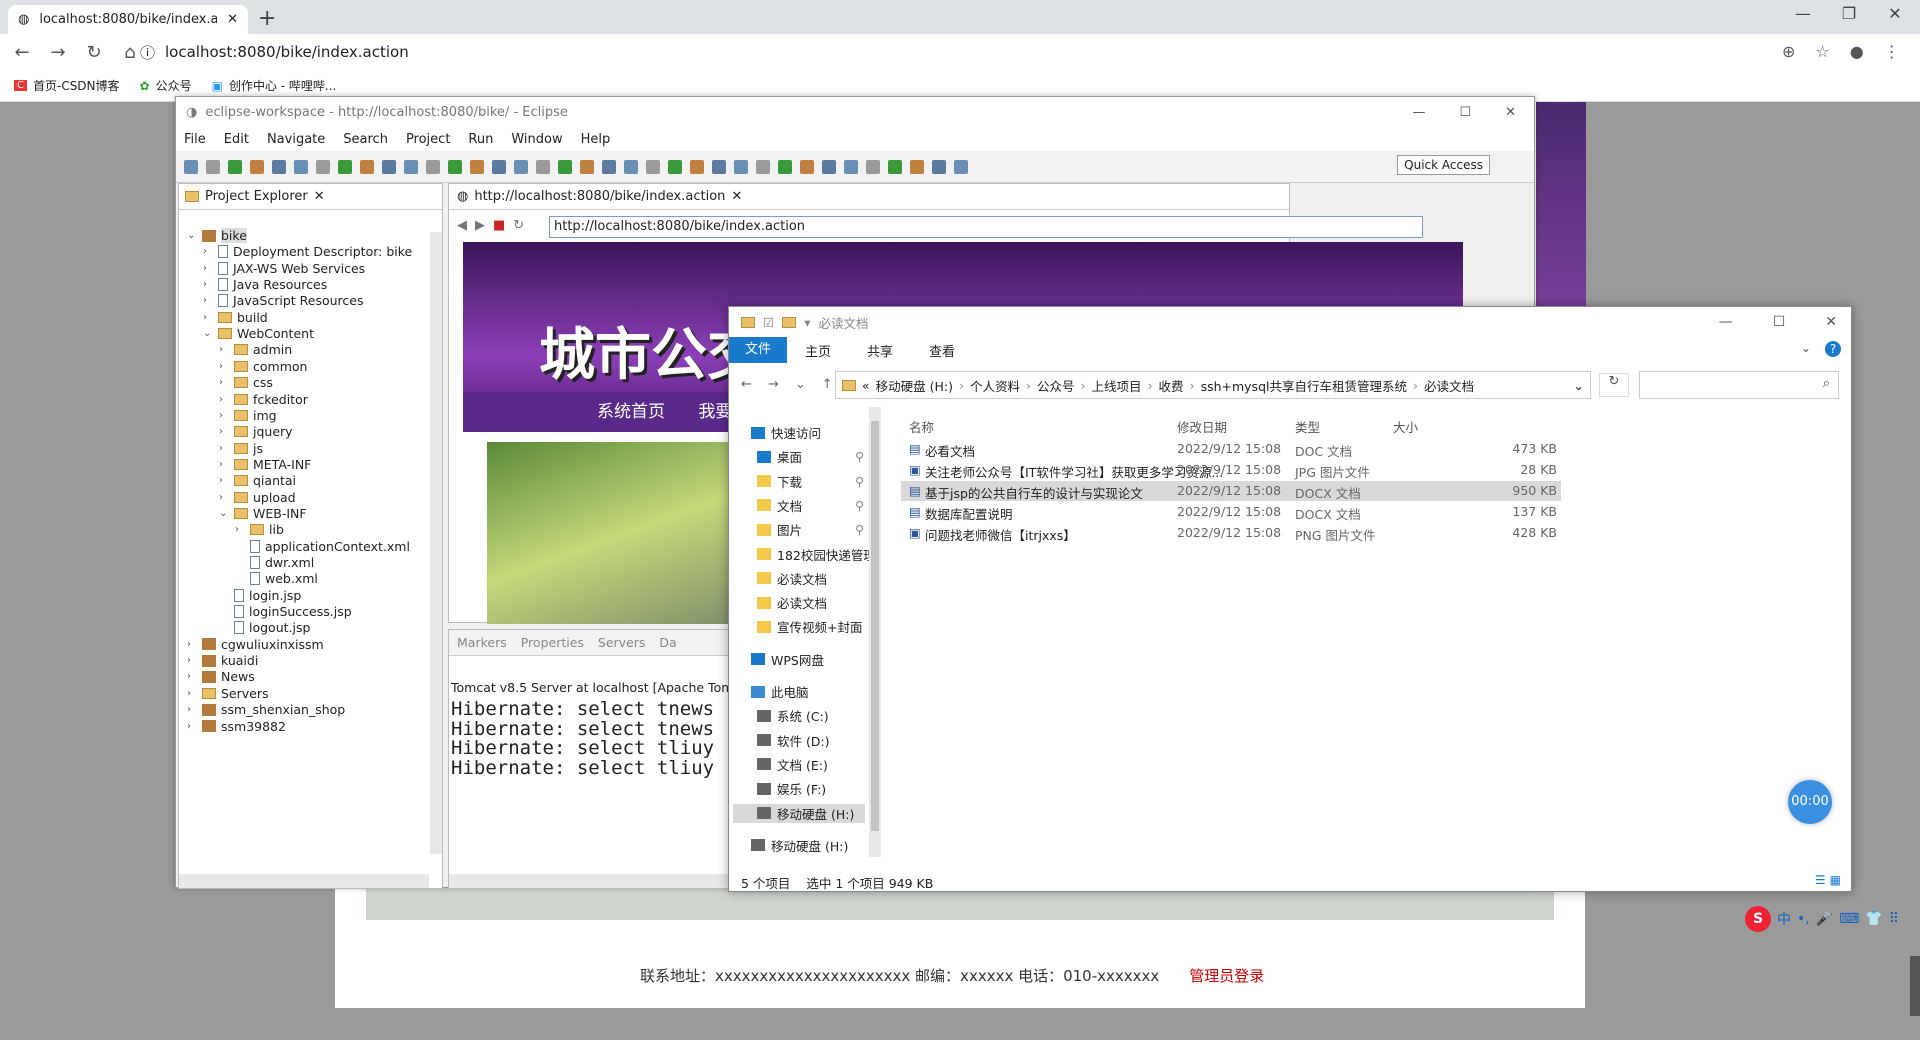 The image size is (1920, 1040). Describe the element at coordinates (536, 139) in the screenshot. I see `menu-window: Window` at that location.